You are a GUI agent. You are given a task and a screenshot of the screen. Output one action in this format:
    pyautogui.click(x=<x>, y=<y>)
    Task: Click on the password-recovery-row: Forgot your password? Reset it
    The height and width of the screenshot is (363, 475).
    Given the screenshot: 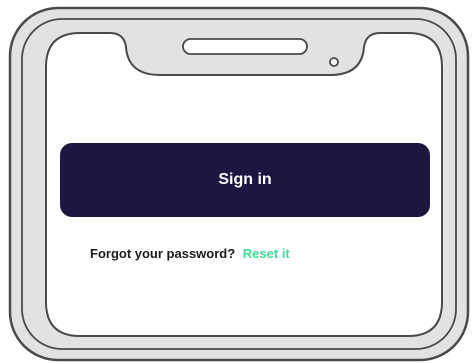 What is the action you would take?
    pyautogui.click(x=190, y=253)
    